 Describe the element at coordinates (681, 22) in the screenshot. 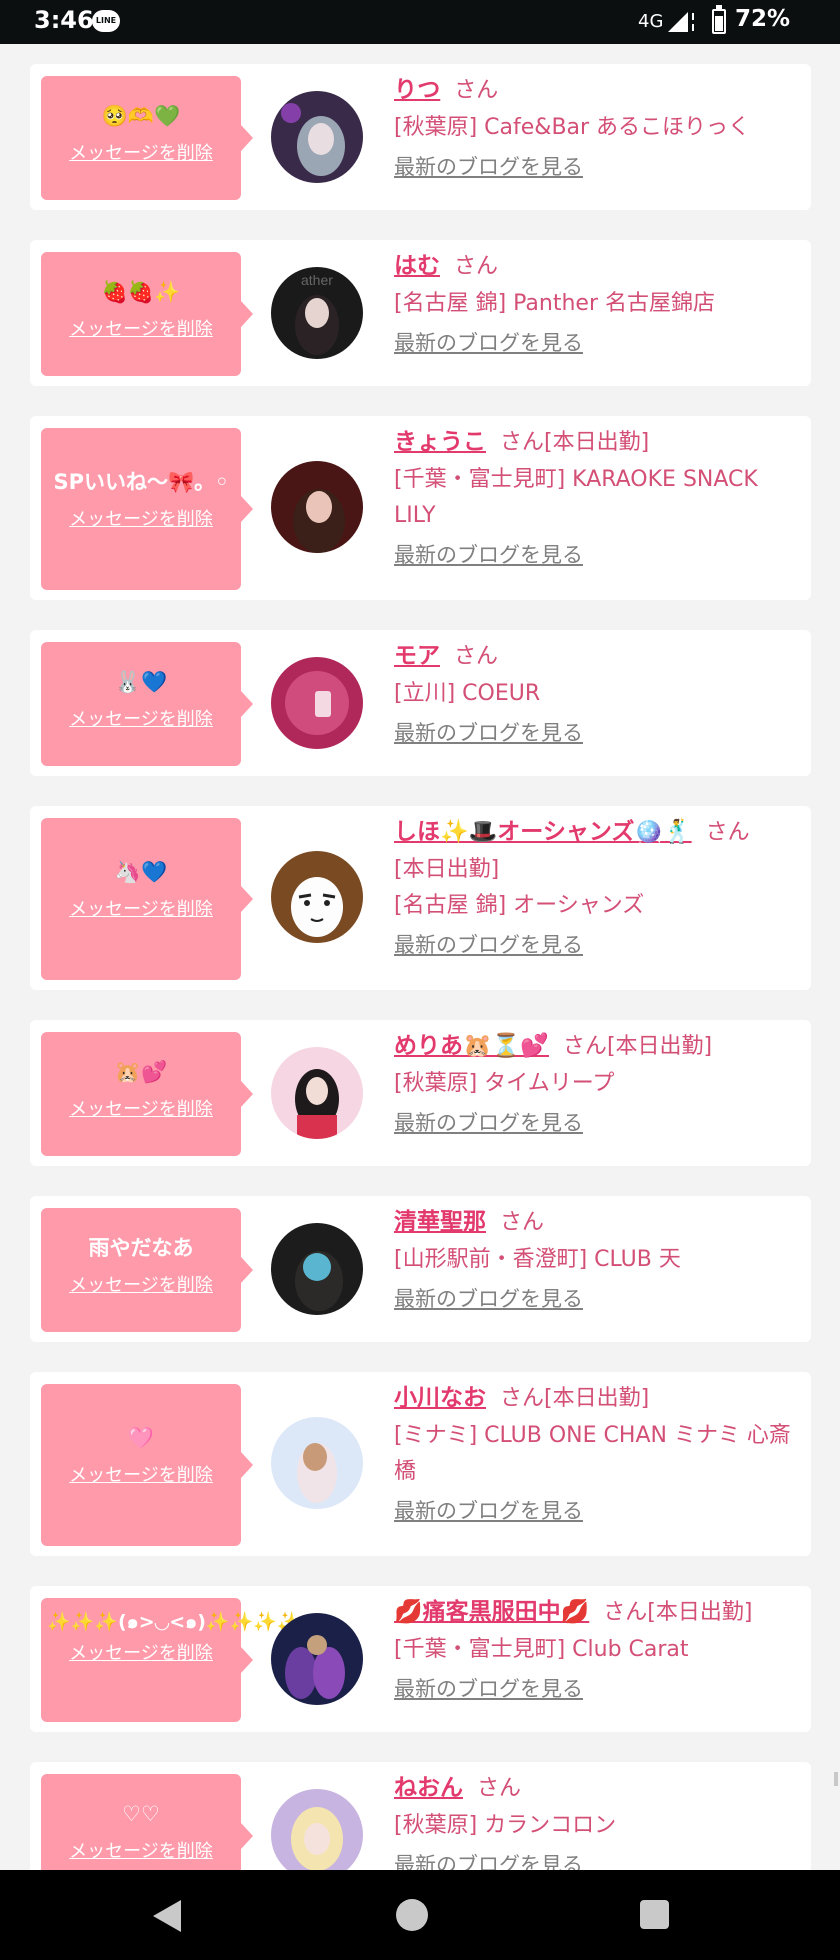

I see `signal-icon` at that location.